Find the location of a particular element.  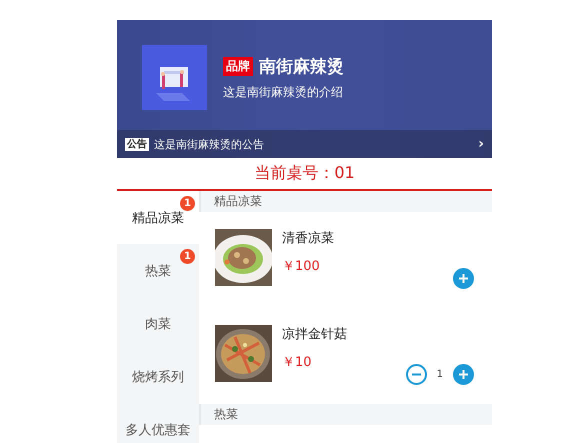

minus-button is located at coordinates (416, 374).